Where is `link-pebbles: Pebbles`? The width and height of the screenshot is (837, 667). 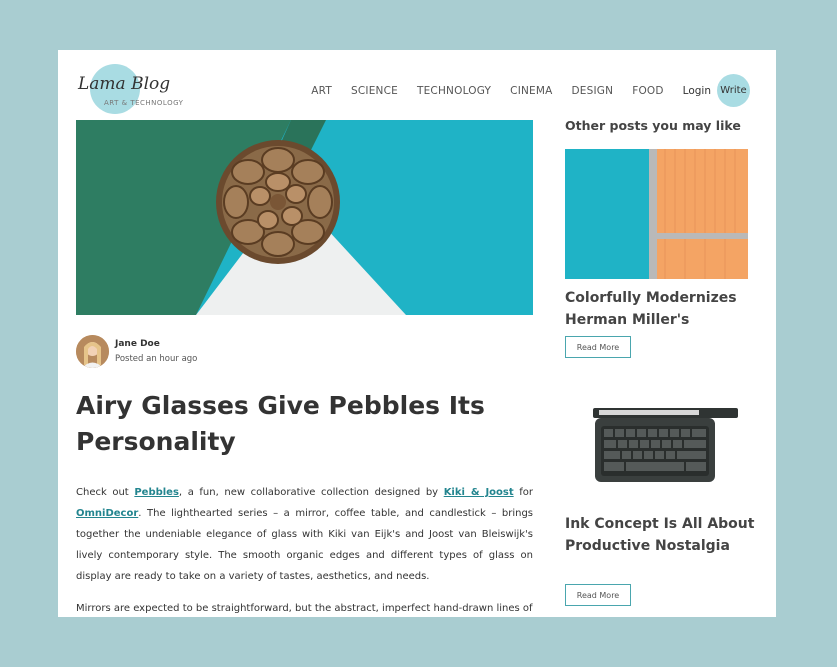 link-pebbles: Pebbles is located at coordinates (156, 492).